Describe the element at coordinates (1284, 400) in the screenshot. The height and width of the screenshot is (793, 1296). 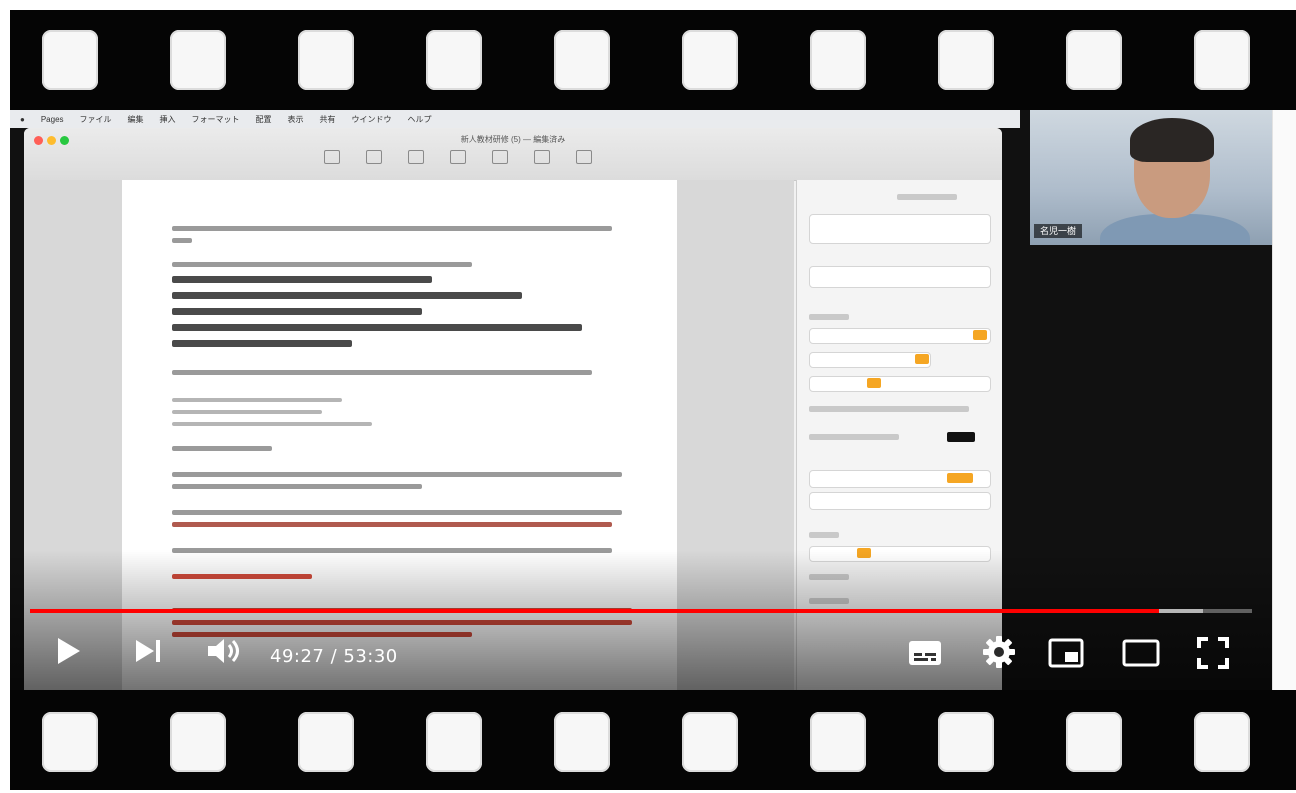
I see `page-background-edge` at that location.